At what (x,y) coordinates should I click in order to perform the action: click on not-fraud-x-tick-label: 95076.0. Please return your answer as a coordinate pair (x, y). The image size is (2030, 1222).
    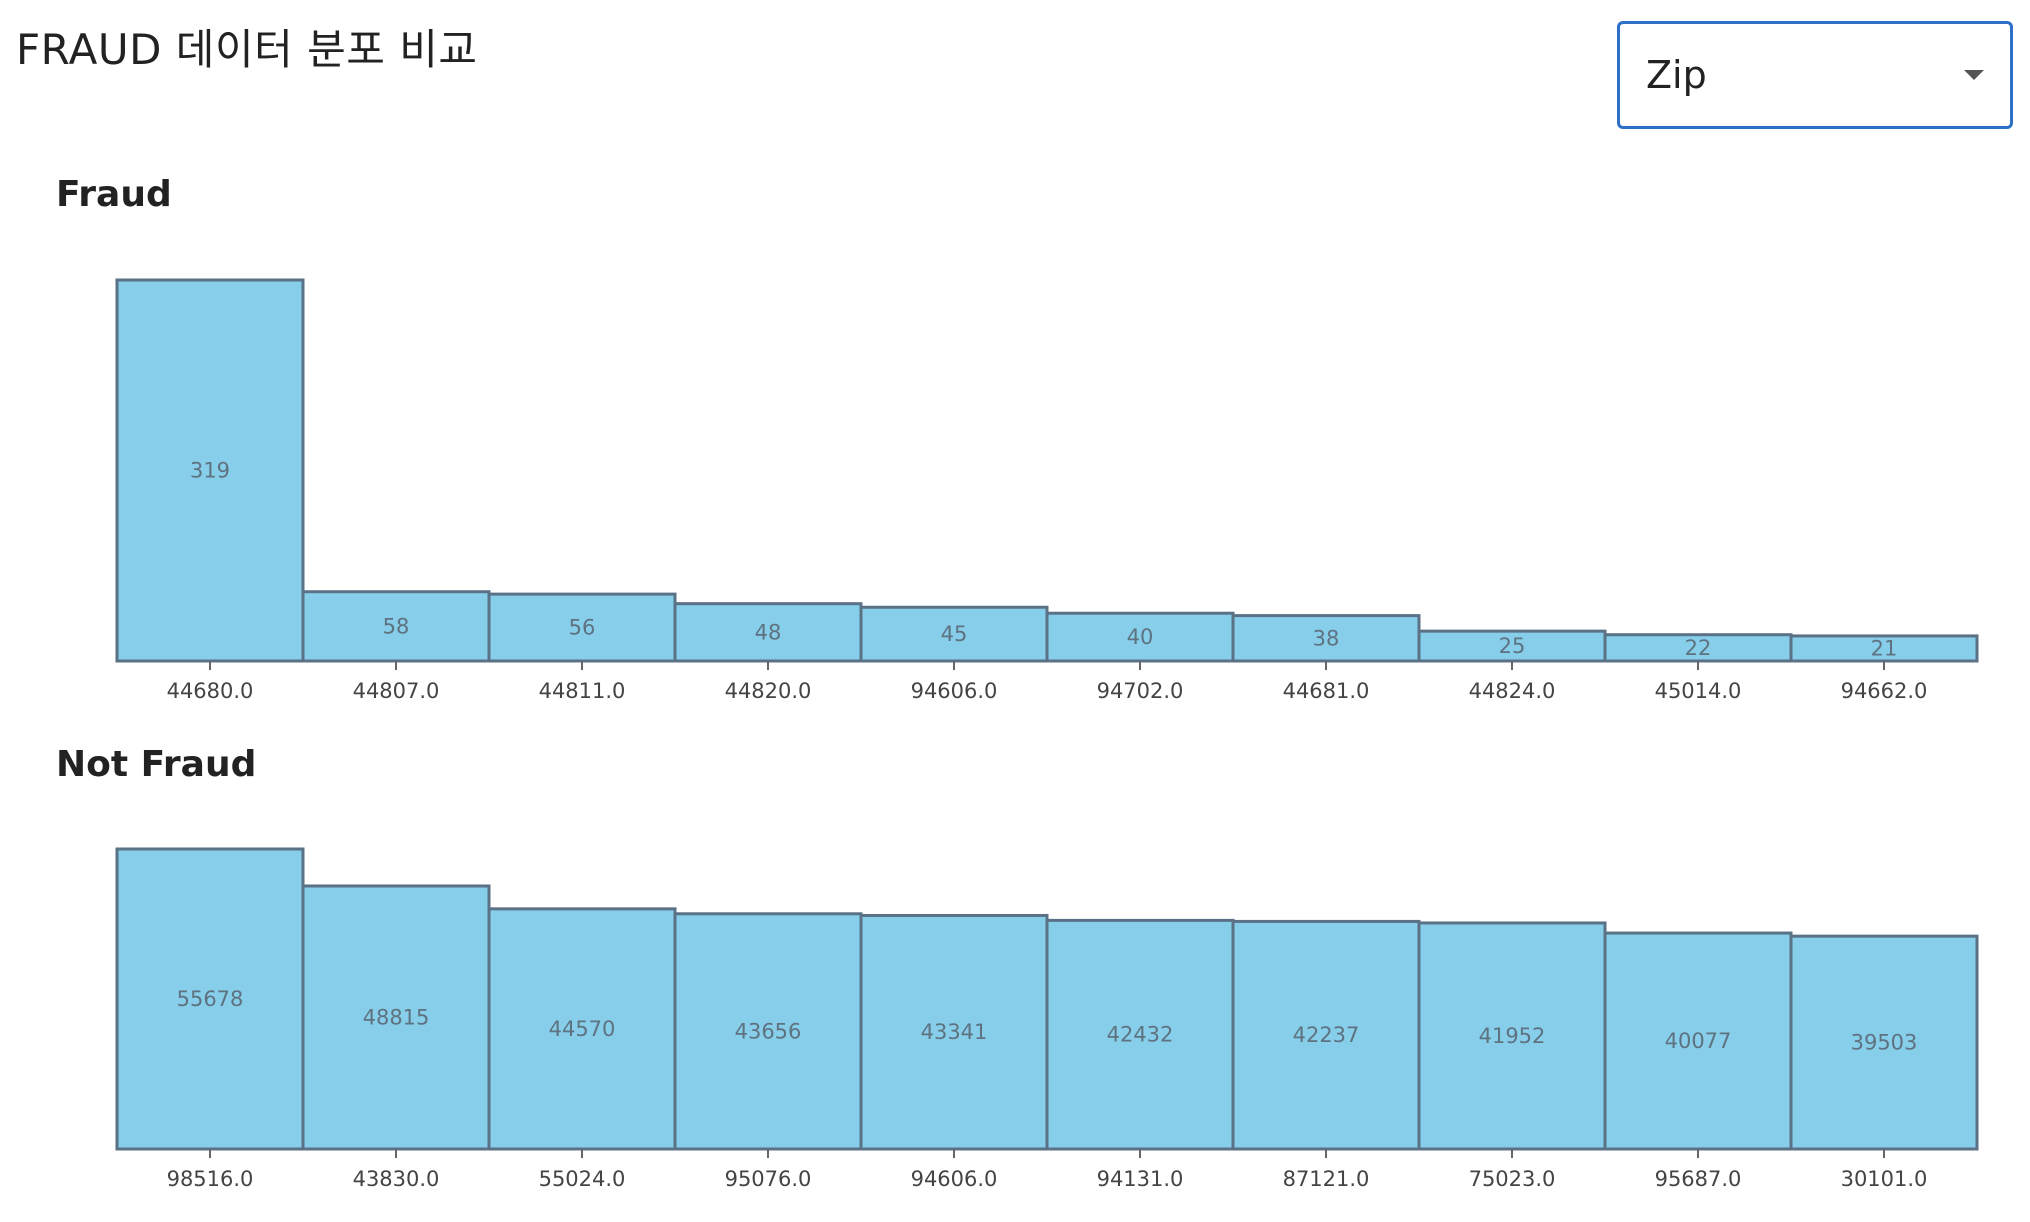
    Looking at the image, I should click on (768, 1179).